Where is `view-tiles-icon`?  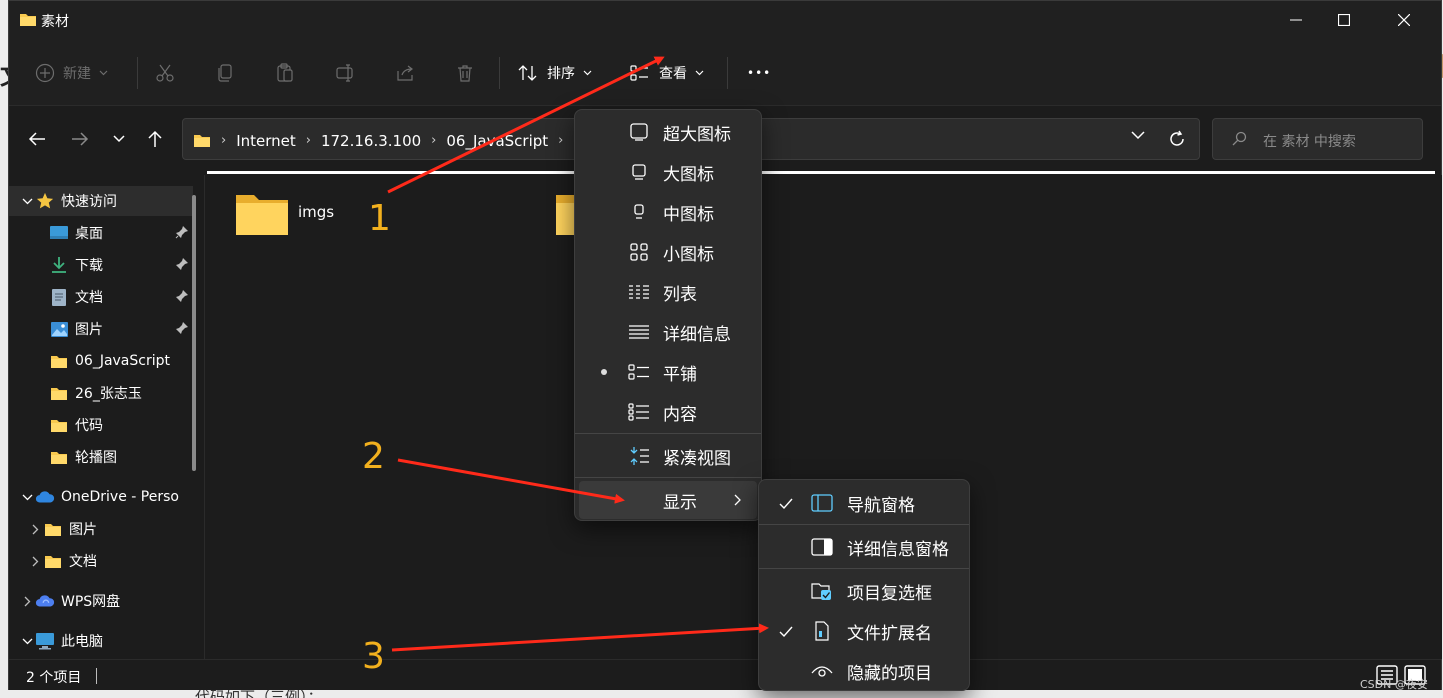
view-tiles-icon is located at coordinates (639, 73).